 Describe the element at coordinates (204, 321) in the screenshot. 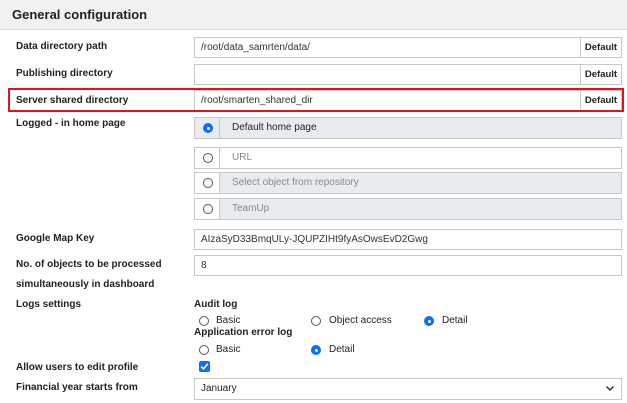

I see `audit-basic-radio` at that location.